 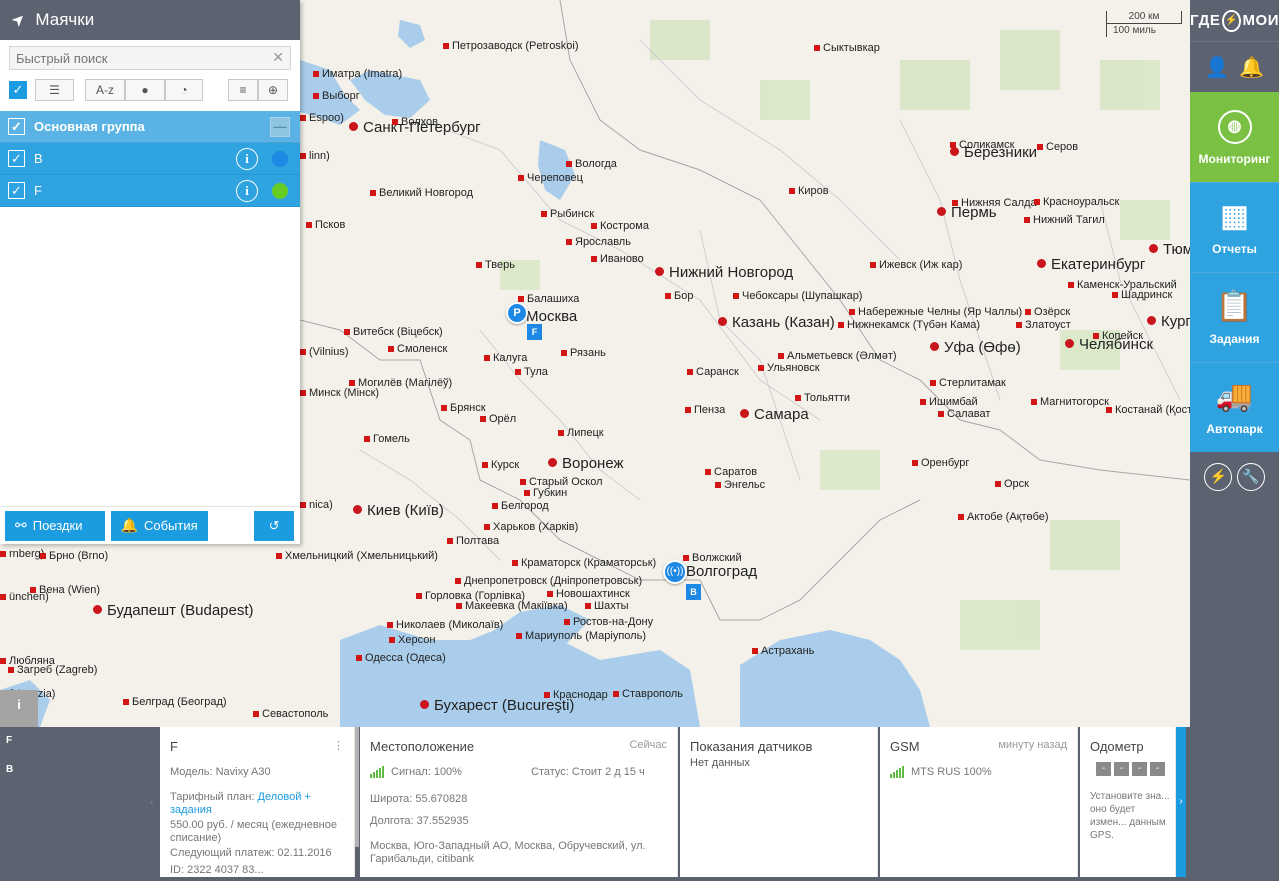 What do you see at coordinates (512, 606) in the screenshot?
I see `city-label: Макеевка (Макіївка)` at bounding box center [512, 606].